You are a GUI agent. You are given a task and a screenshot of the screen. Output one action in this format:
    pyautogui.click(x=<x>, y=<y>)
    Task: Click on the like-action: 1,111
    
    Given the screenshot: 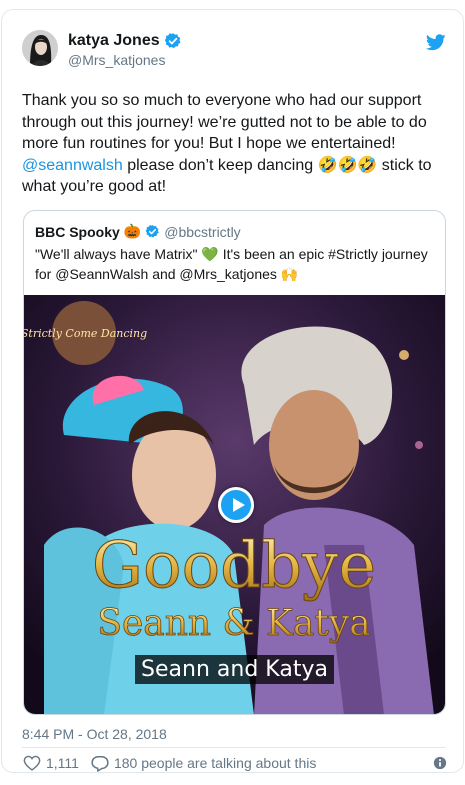 What is the action you would take?
    pyautogui.click(x=51, y=763)
    